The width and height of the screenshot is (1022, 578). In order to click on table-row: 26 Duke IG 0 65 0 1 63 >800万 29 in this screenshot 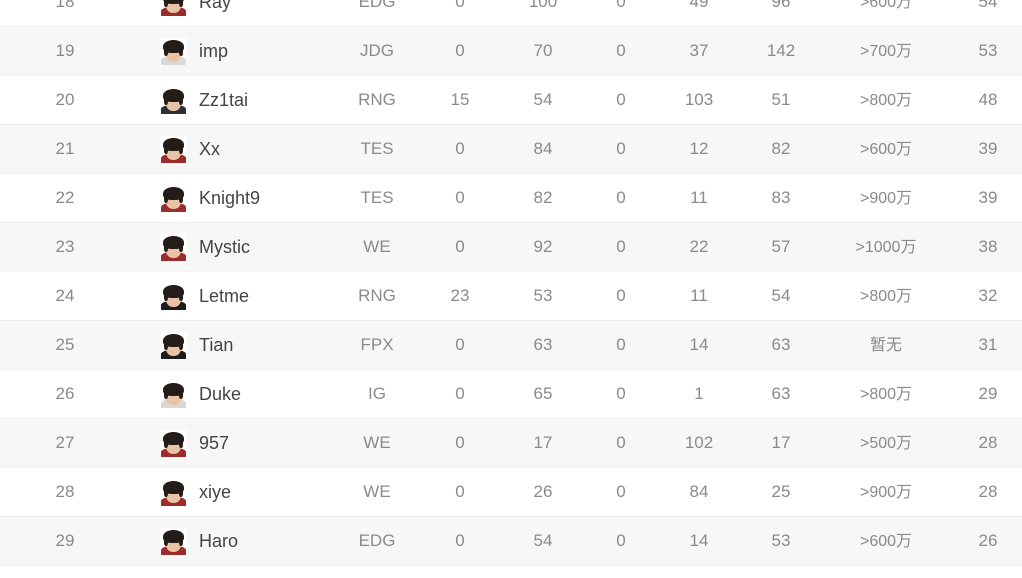, I will do `click(511, 394)`.